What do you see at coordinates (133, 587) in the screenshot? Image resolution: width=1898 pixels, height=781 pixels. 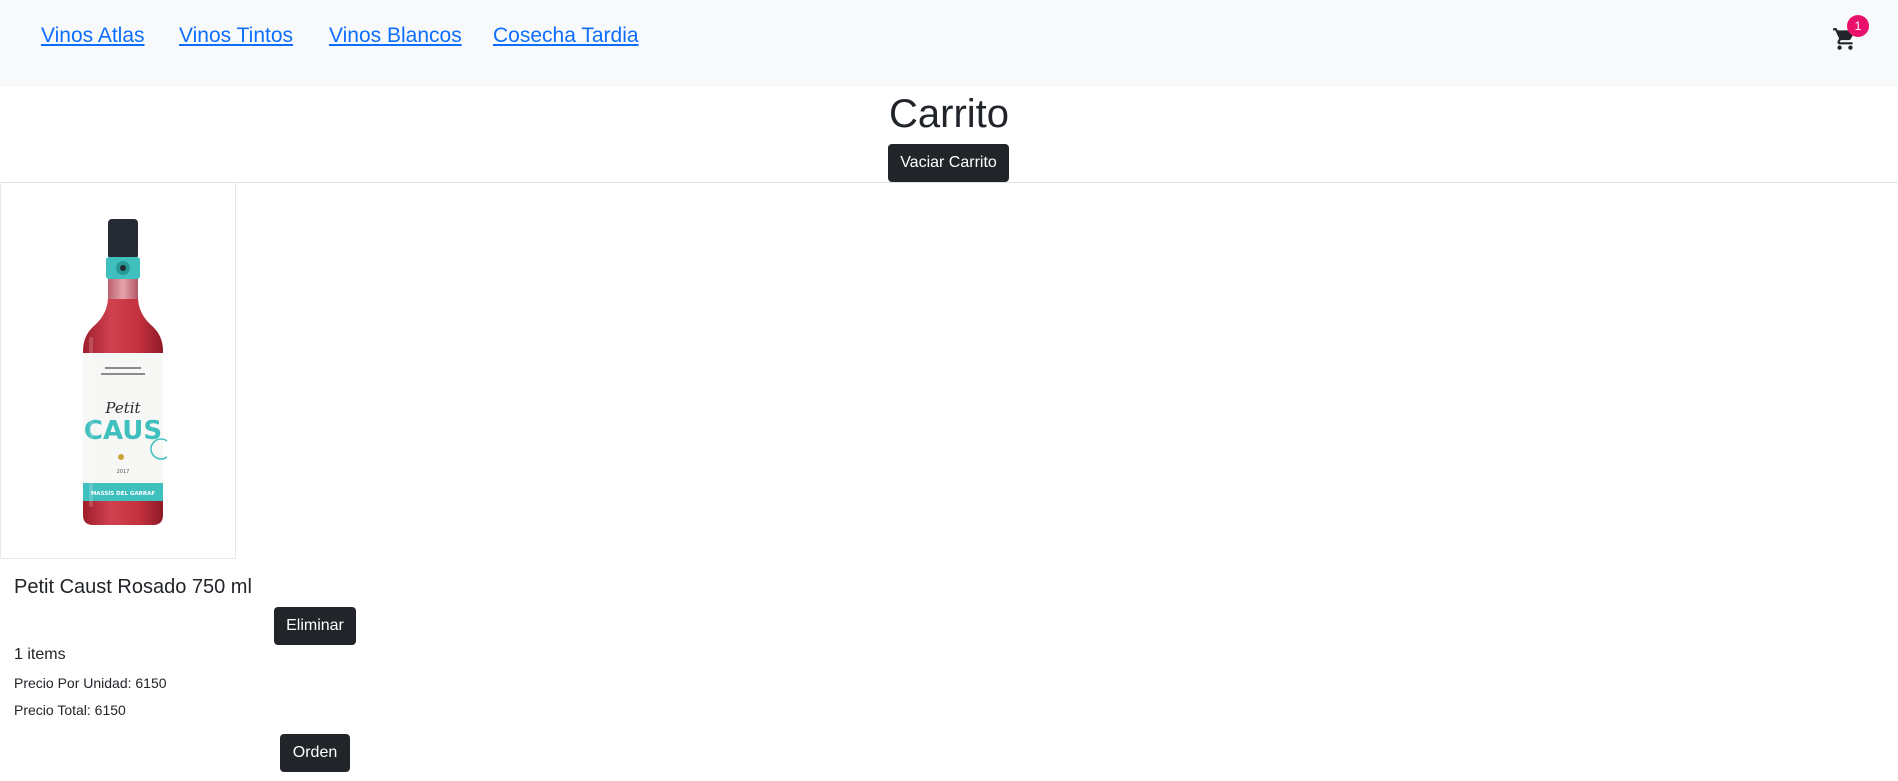 I see `product-name: Petit Caust Rosado 750 ml` at bounding box center [133, 587].